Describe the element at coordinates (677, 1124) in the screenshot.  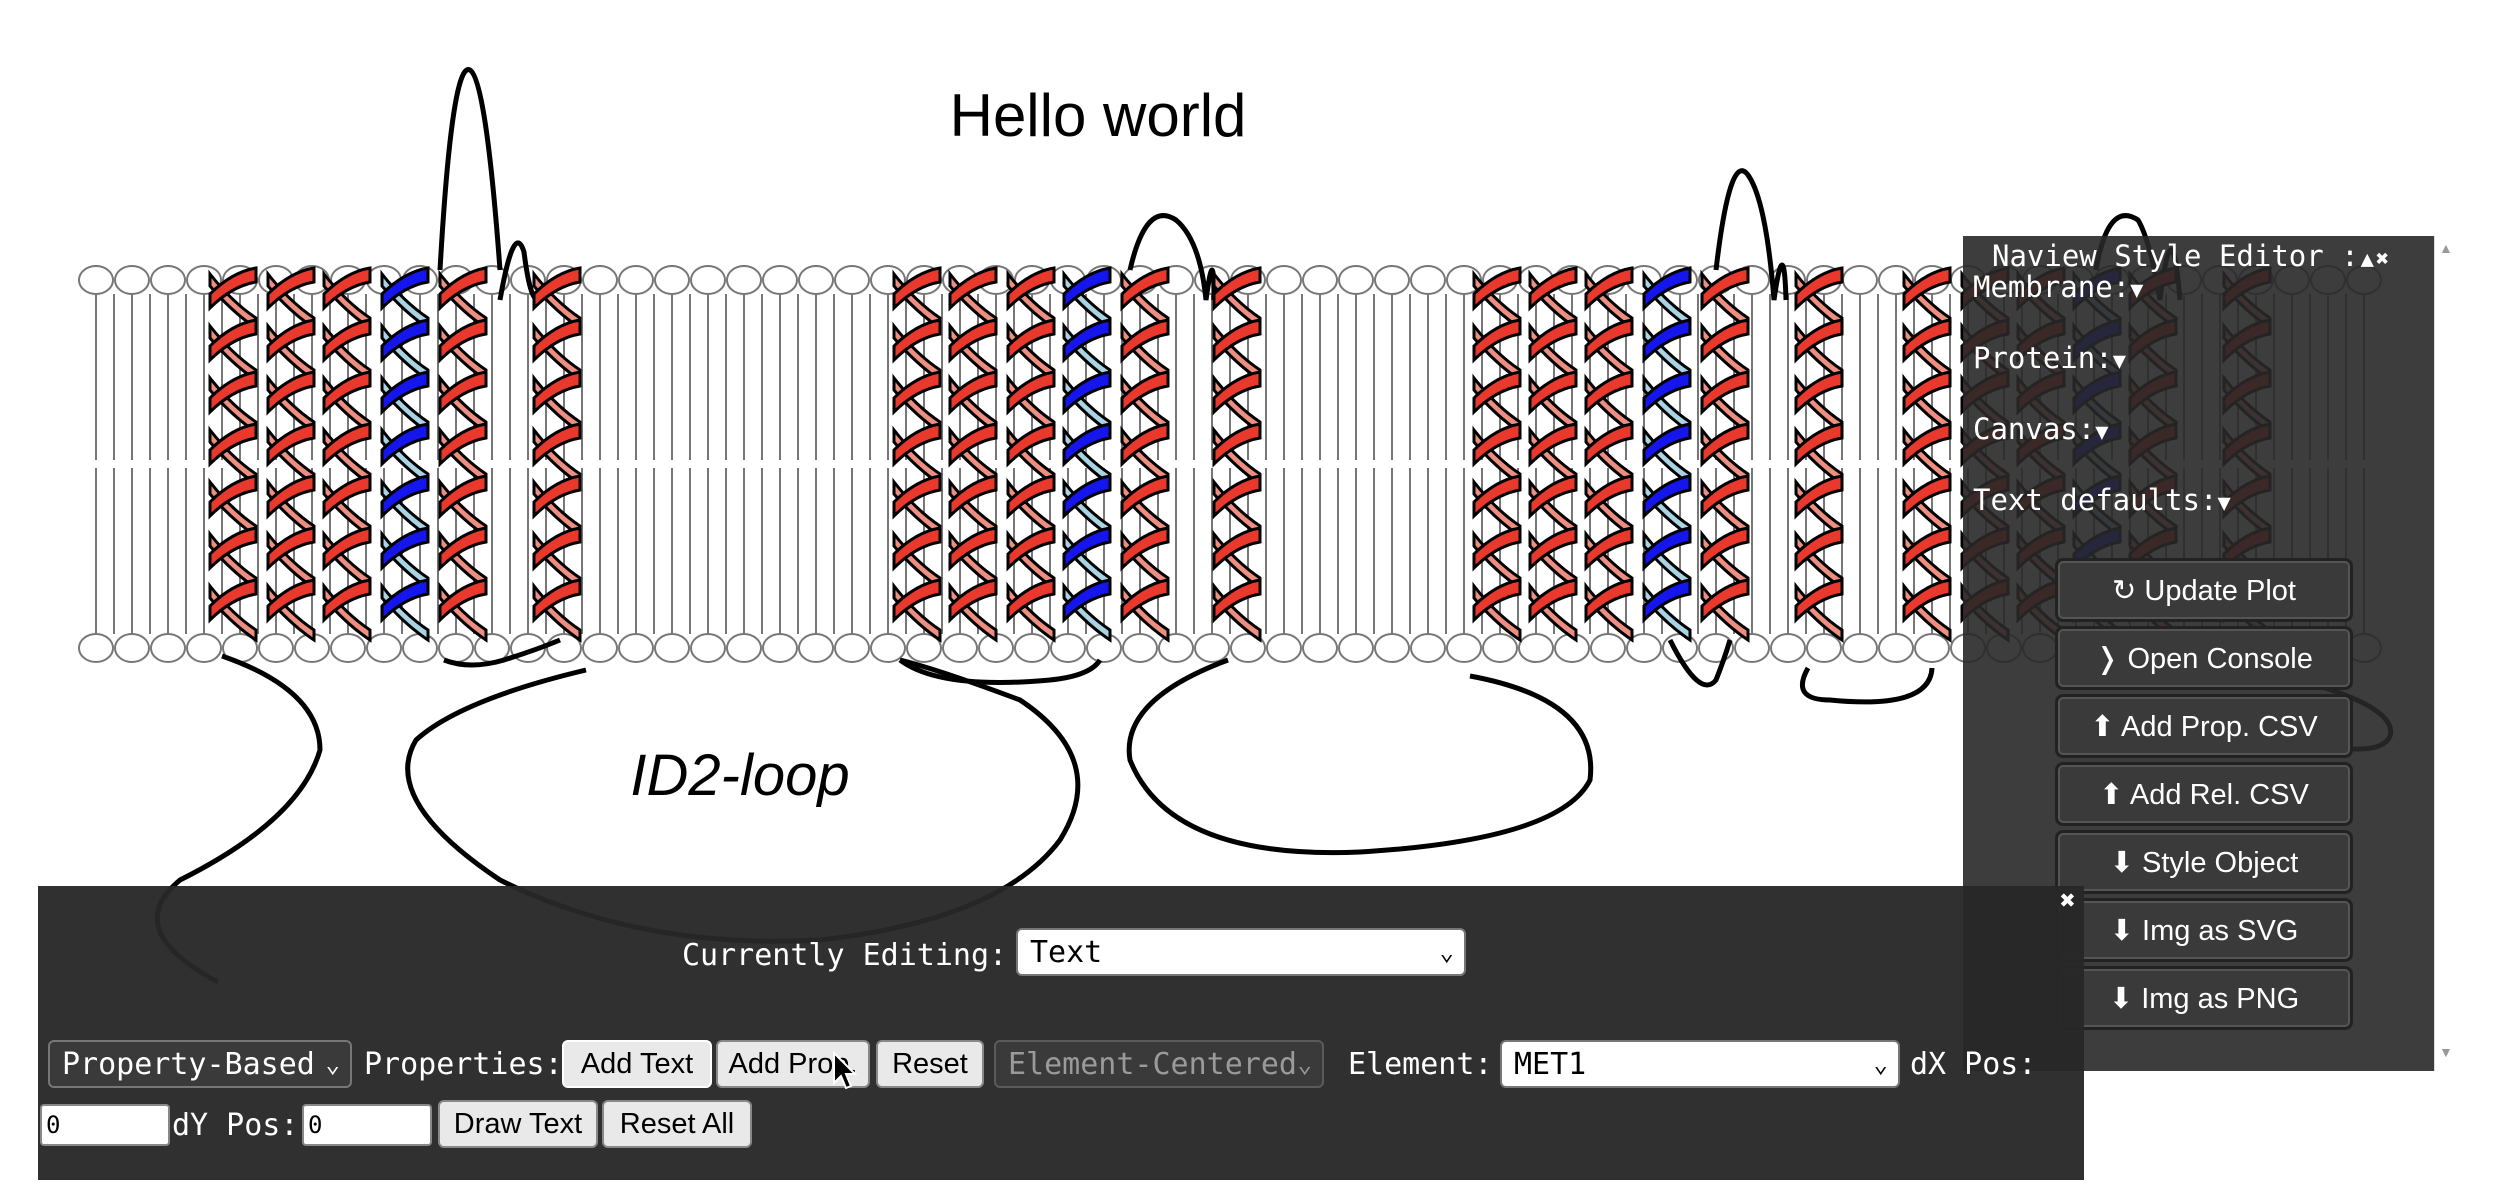
I see `reset-all-button: Reset All` at that location.